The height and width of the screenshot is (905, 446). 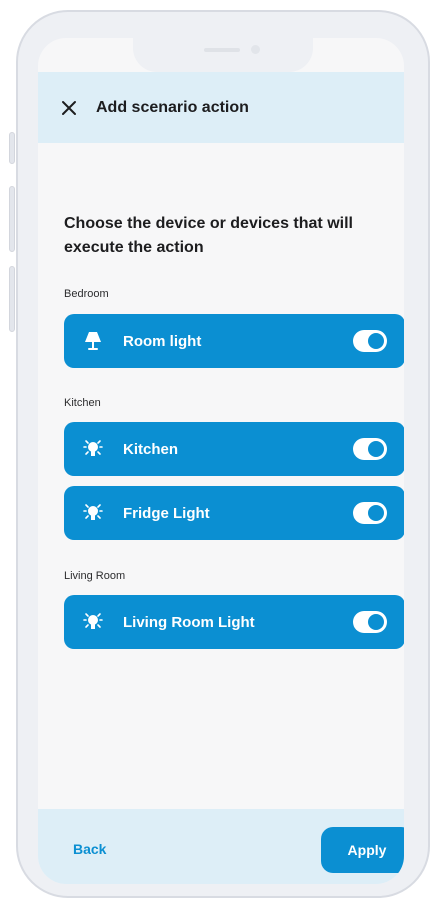 I want to click on lamp-icon, so click(x=93, y=341).